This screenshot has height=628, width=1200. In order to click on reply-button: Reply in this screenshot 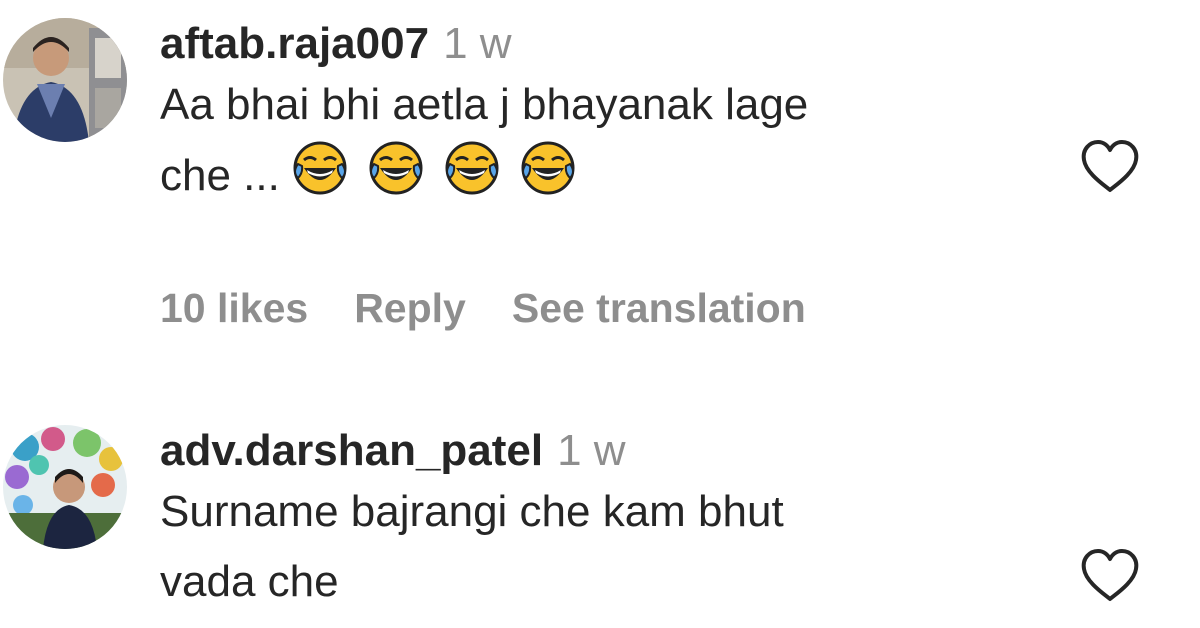, I will do `click(410, 308)`.